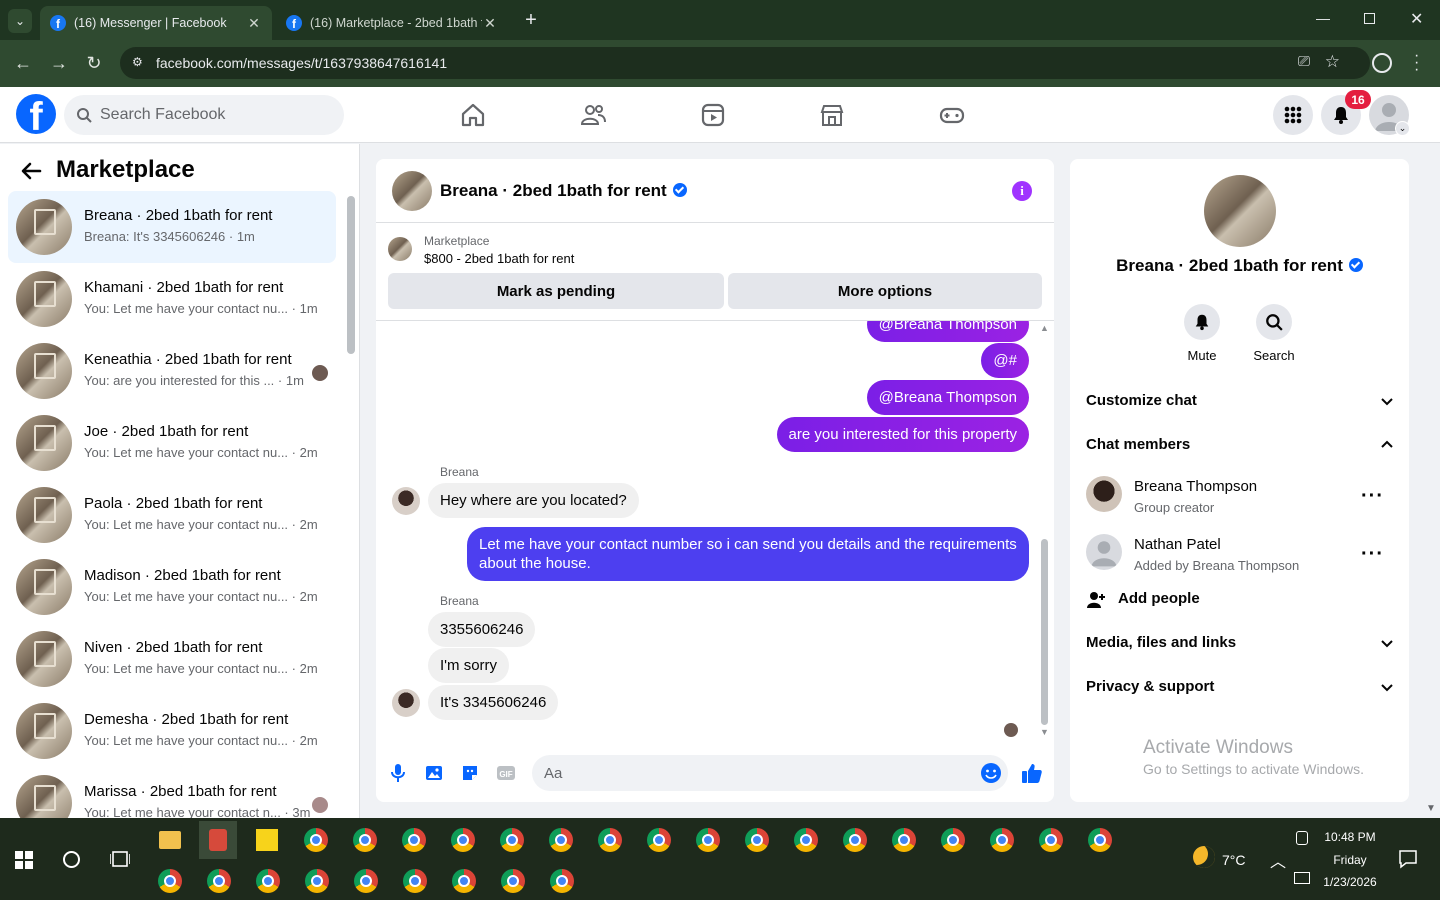 The width and height of the screenshot is (1440, 900). I want to click on message-input: Aa, so click(770, 773).